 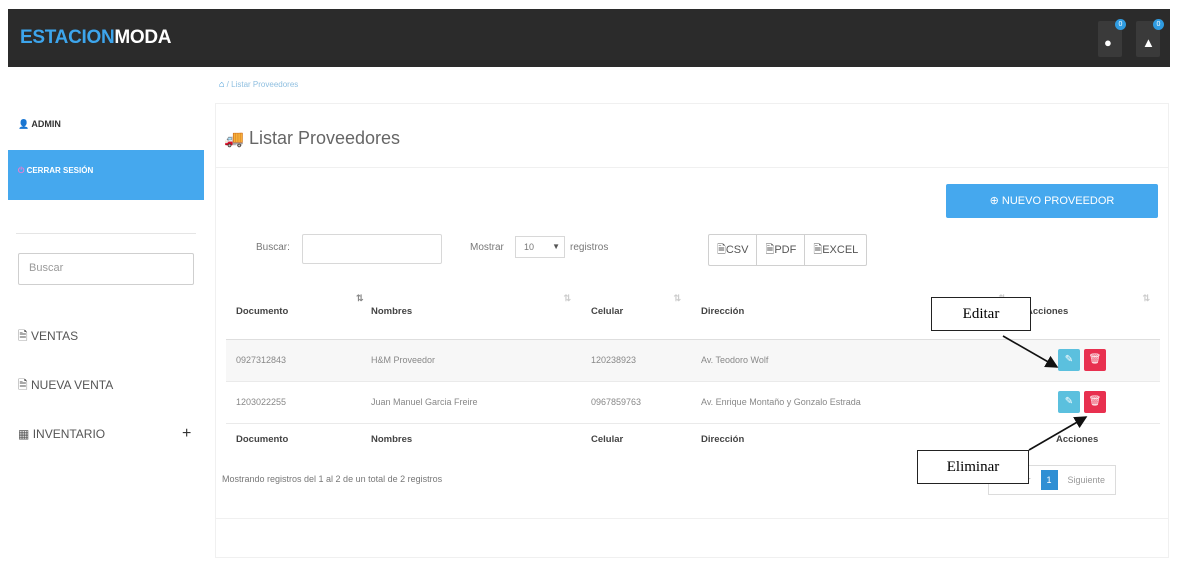 I want to click on notifications-badge: 0, so click(x=1158, y=24).